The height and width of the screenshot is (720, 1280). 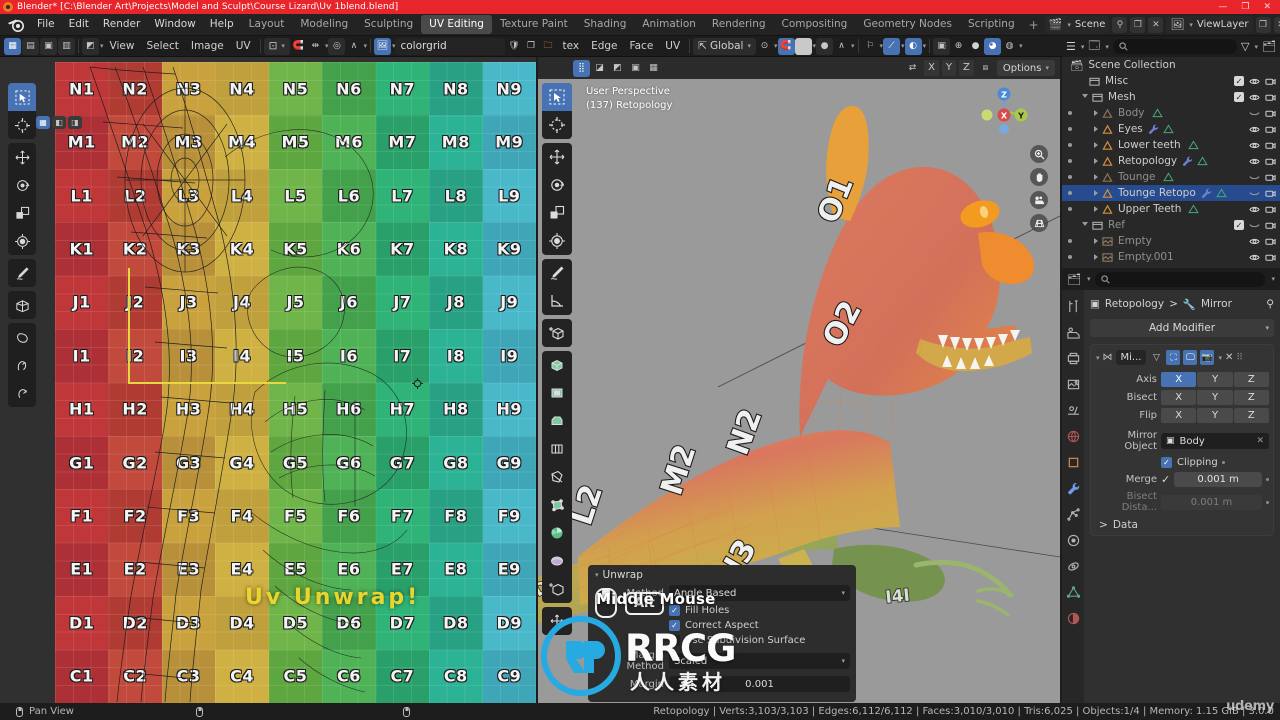 What do you see at coordinates (315, 46) in the screenshot?
I see `uv-snap-target-icon: ⇹` at bounding box center [315, 46].